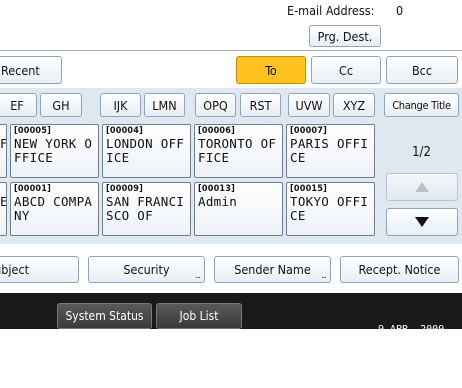  I want to click on destination-button: [00006] TORONTO OF FICE, so click(238, 151).